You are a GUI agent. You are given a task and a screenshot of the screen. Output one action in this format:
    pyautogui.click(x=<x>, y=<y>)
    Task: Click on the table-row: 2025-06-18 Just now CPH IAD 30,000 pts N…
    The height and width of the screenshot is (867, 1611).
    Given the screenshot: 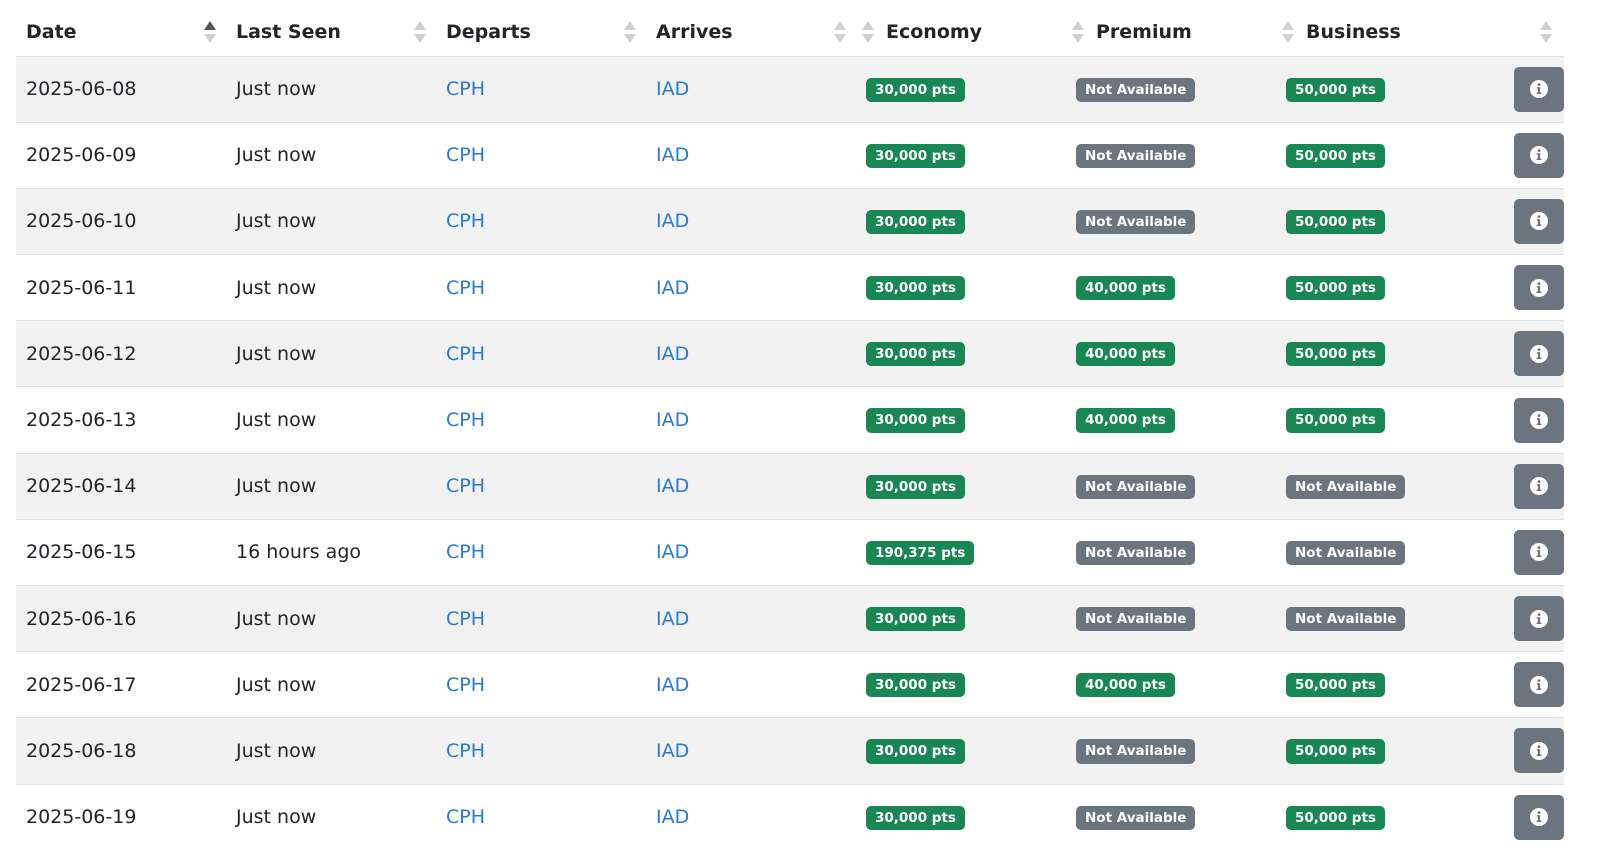 What is the action you would take?
    pyautogui.click(x=790, y=751)
    